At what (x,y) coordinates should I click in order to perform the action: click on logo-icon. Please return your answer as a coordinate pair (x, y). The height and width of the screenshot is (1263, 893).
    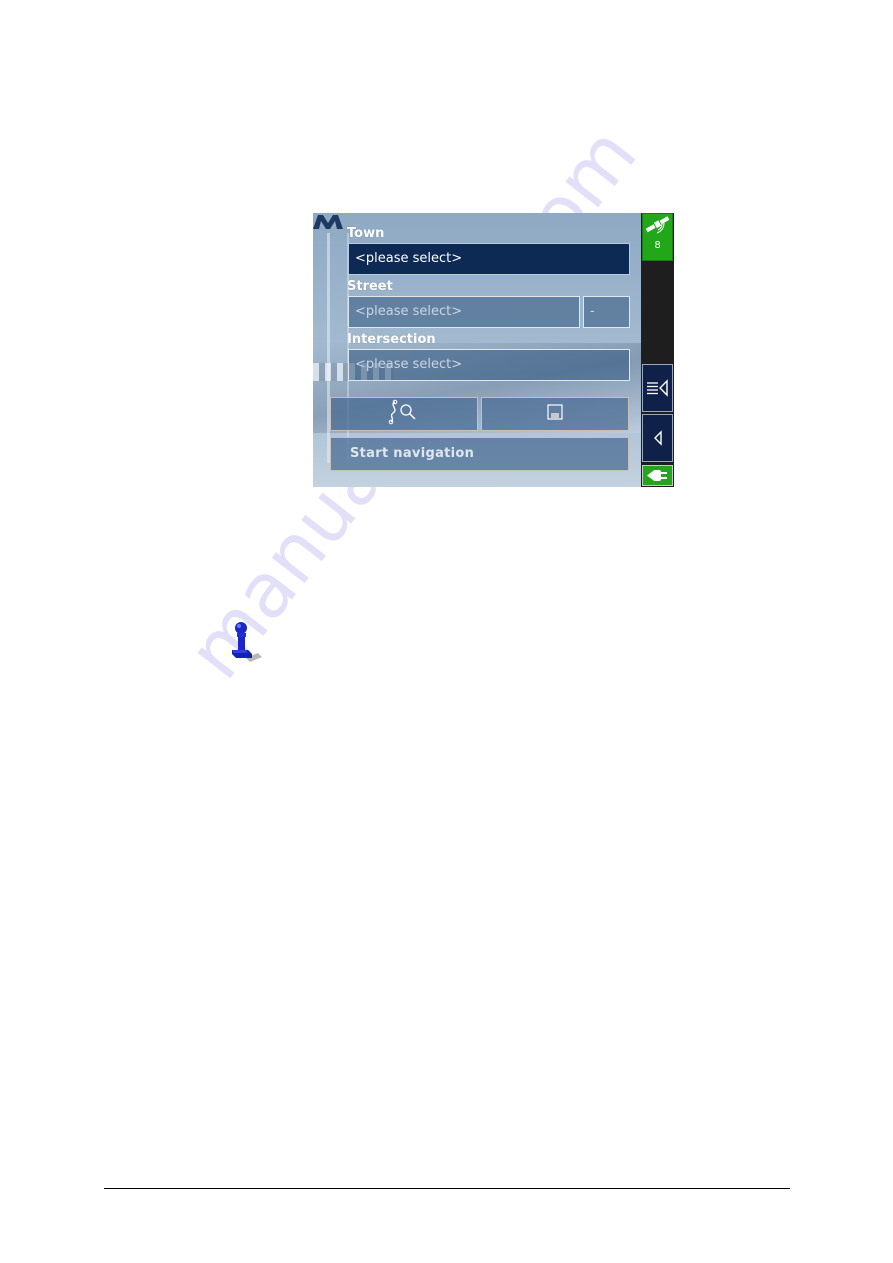
    Looking at the image, I should click on (328, 222).